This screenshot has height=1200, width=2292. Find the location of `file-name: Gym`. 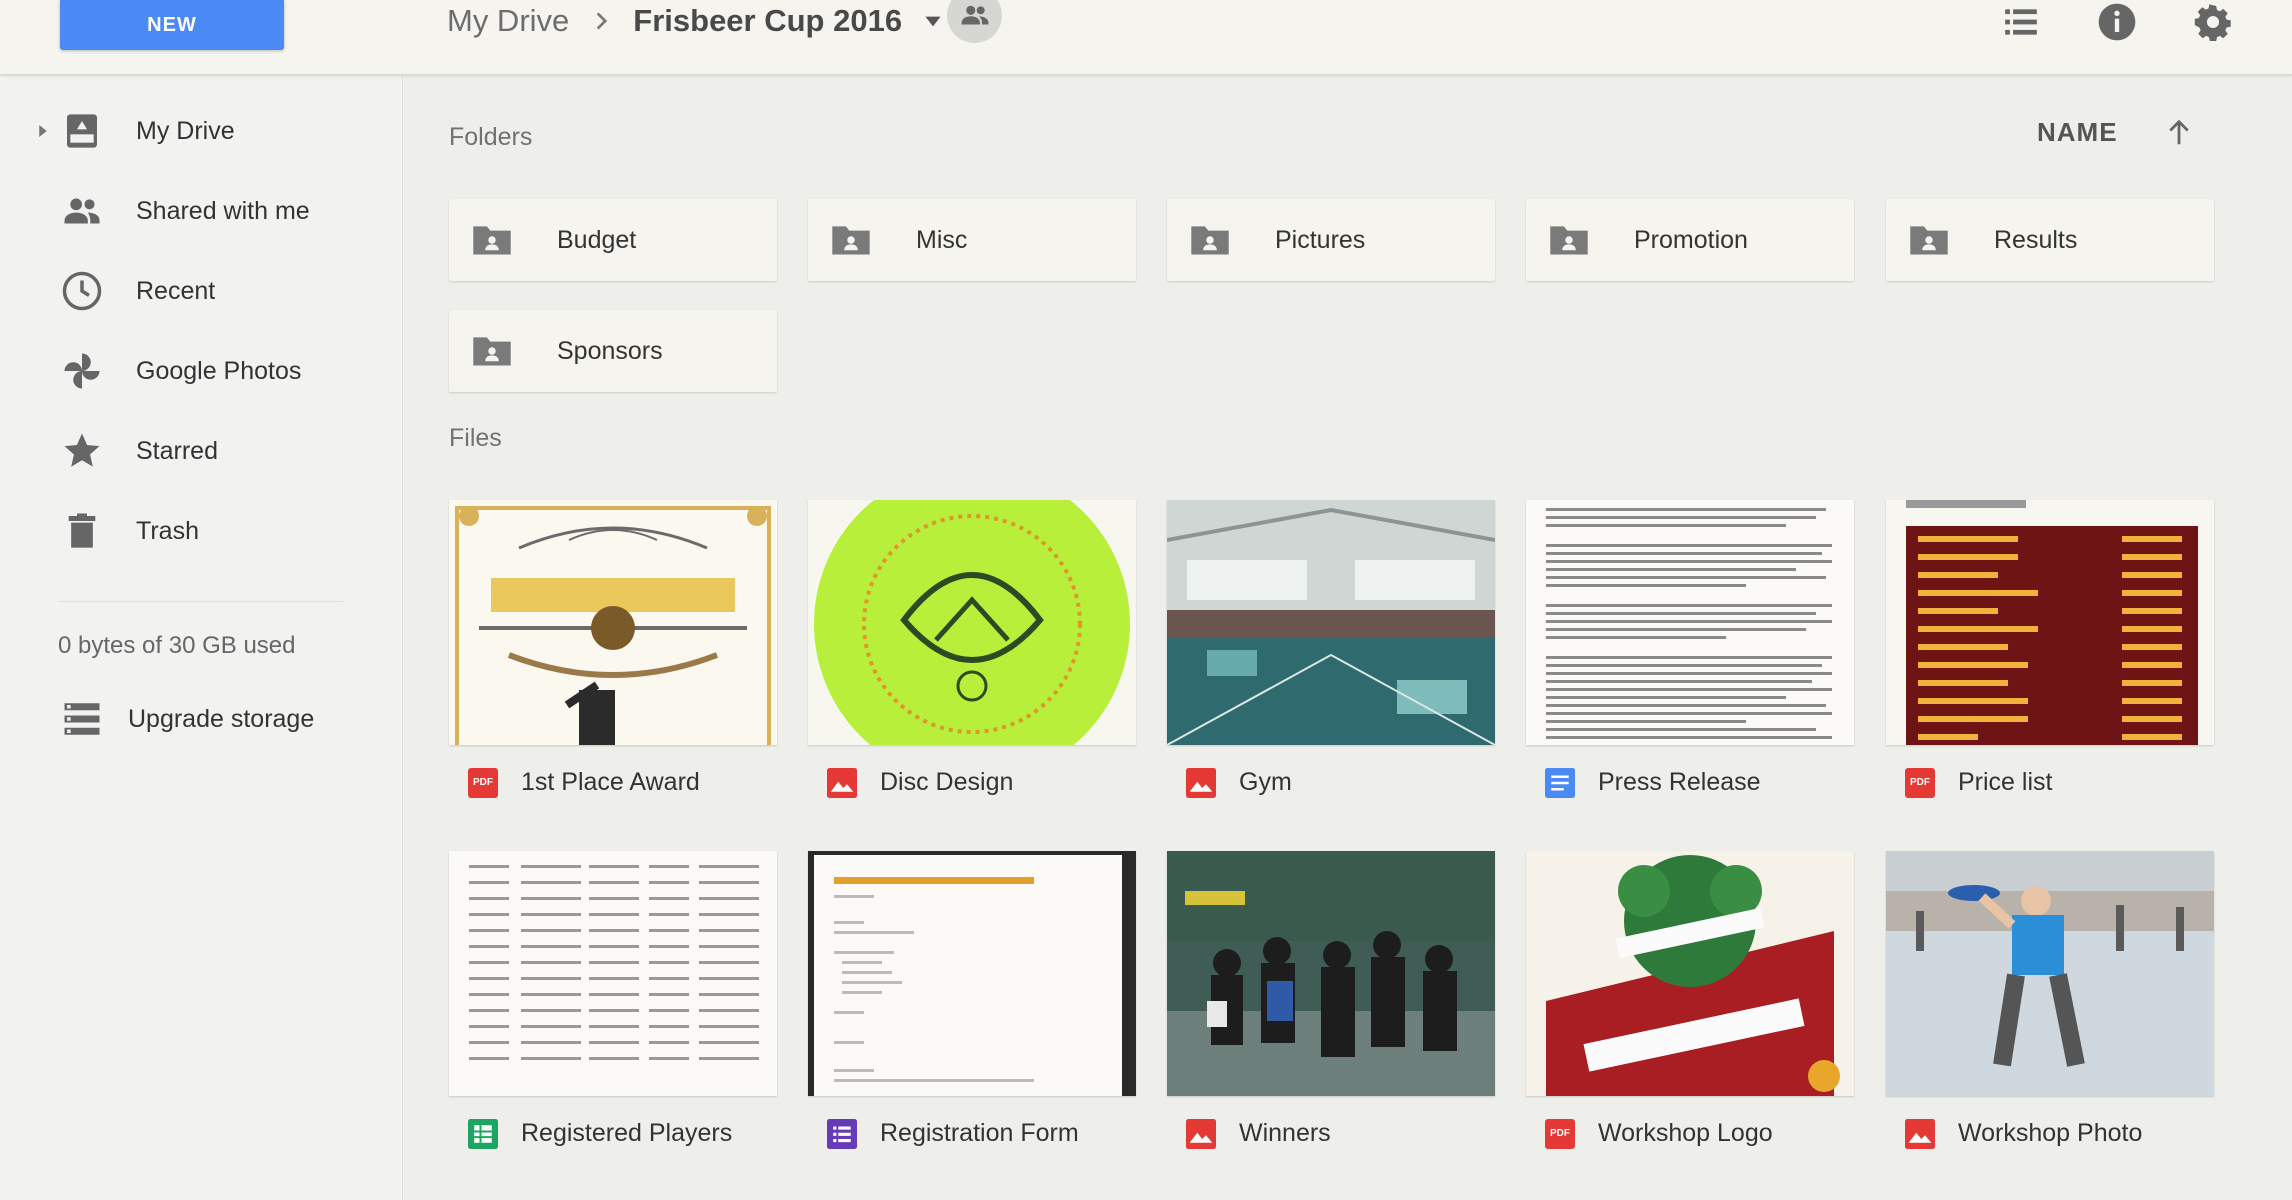

file-name: Gym is located at coordinates (1265, 782).